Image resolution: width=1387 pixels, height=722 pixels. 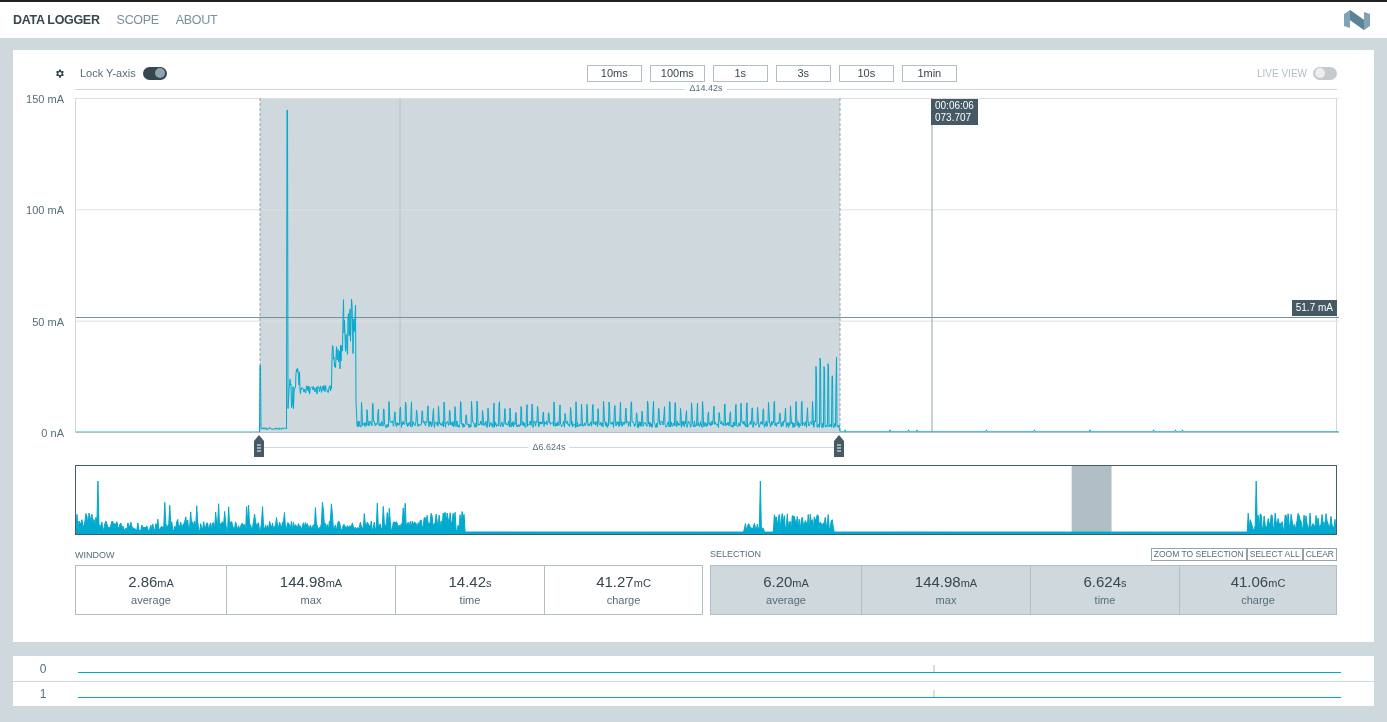 I want to click on live-view-label: LIVE VIEW, so click(x=1282, y=73).